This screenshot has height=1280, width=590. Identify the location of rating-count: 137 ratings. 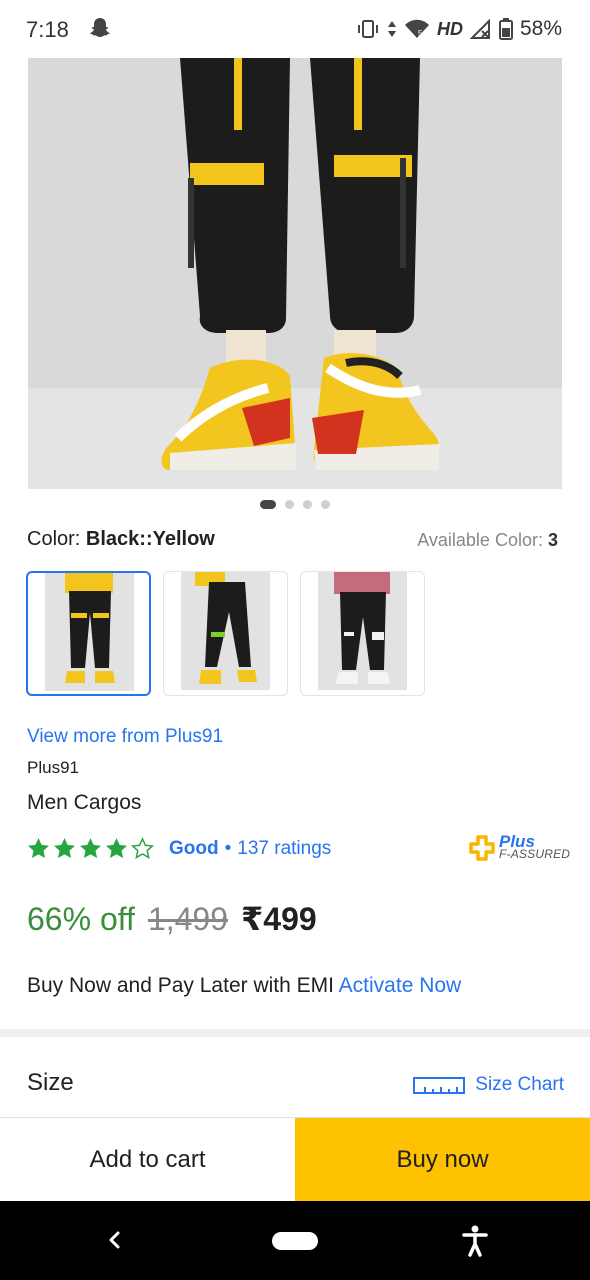
(284, 848).